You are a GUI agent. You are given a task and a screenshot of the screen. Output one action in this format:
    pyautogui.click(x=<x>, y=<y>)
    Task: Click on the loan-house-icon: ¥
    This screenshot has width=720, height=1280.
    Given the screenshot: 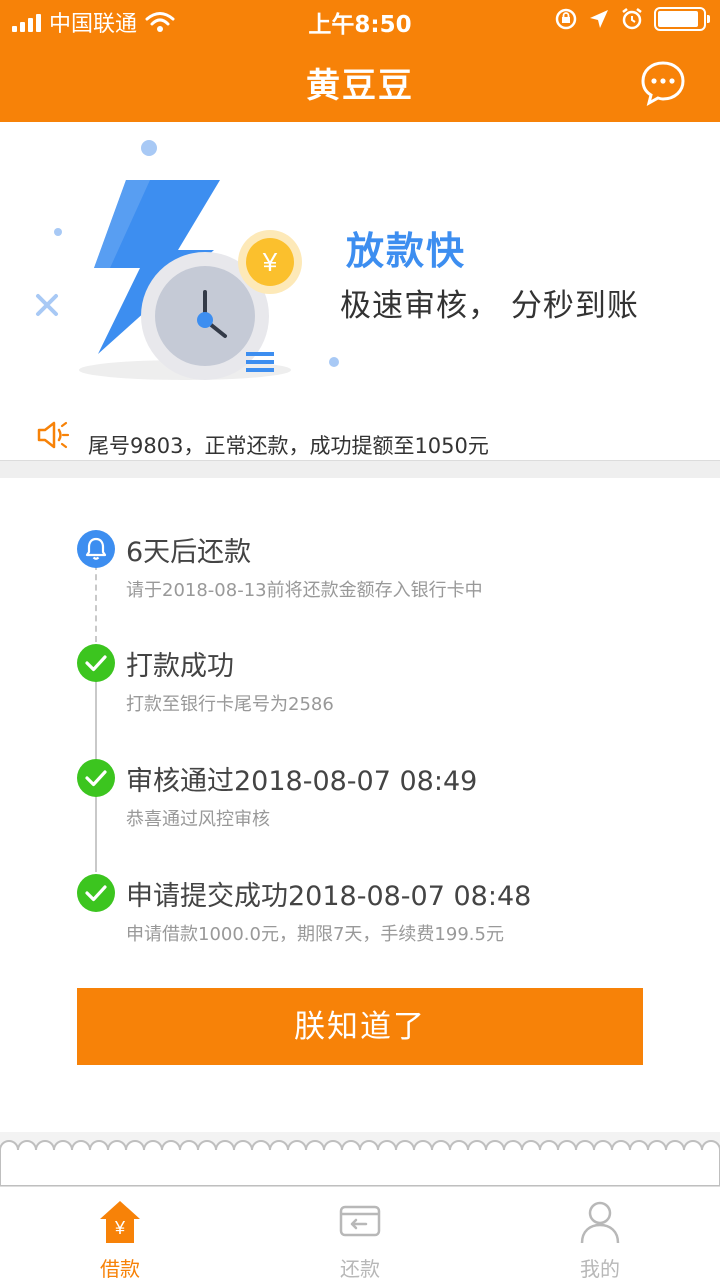 What is the action you would take?
    pyautogui.click(x=120, y=1222)
    